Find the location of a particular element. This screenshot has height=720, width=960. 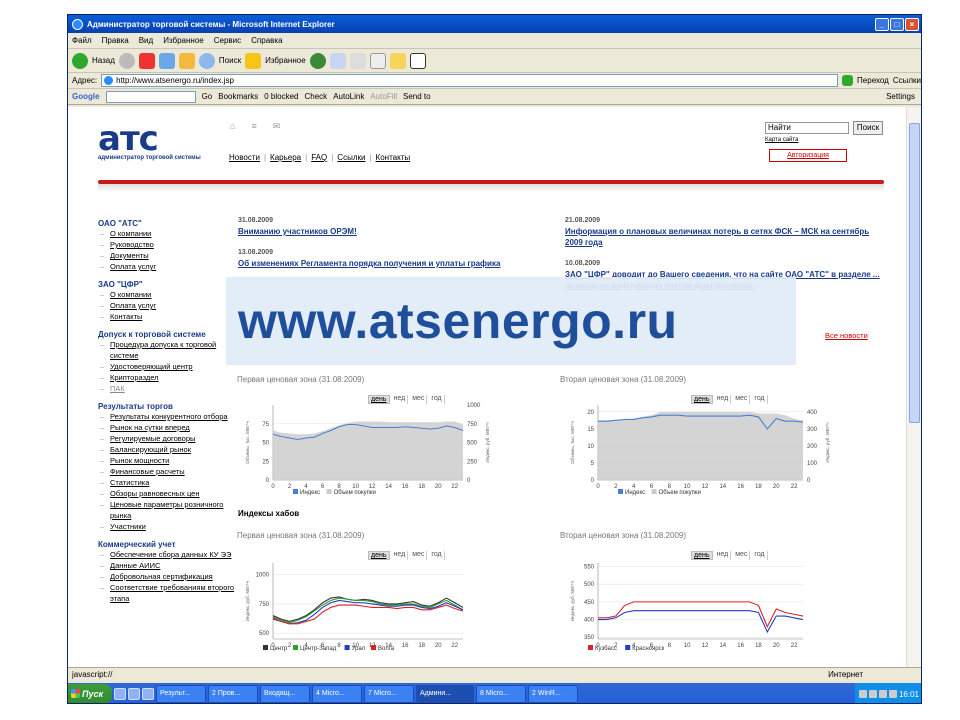

sidebar-link: Регулируемые договоры is located at coordinates (168, 438).